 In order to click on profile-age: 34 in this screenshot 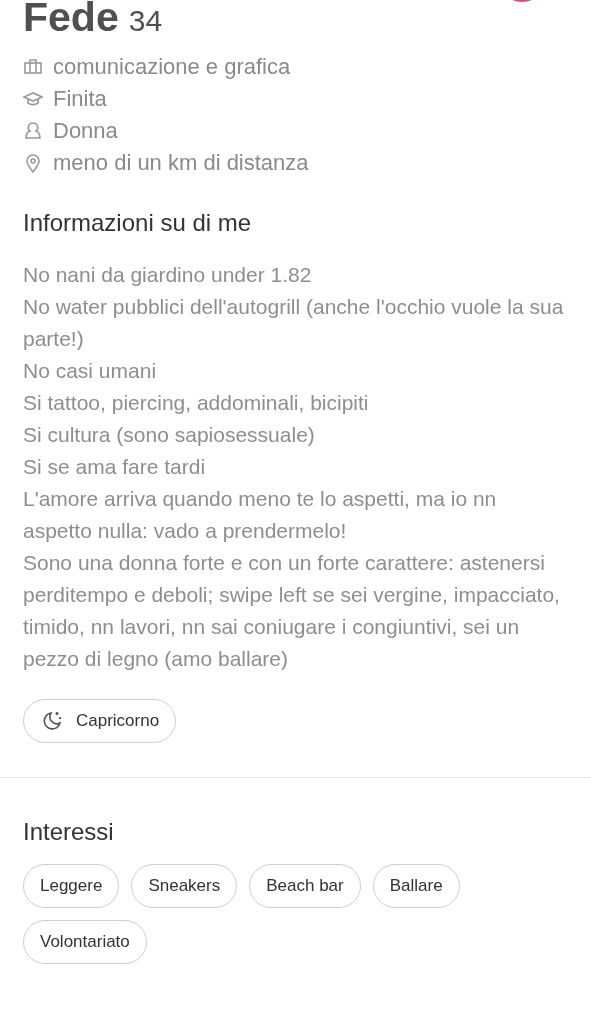, I will do `click(145, 21)`.